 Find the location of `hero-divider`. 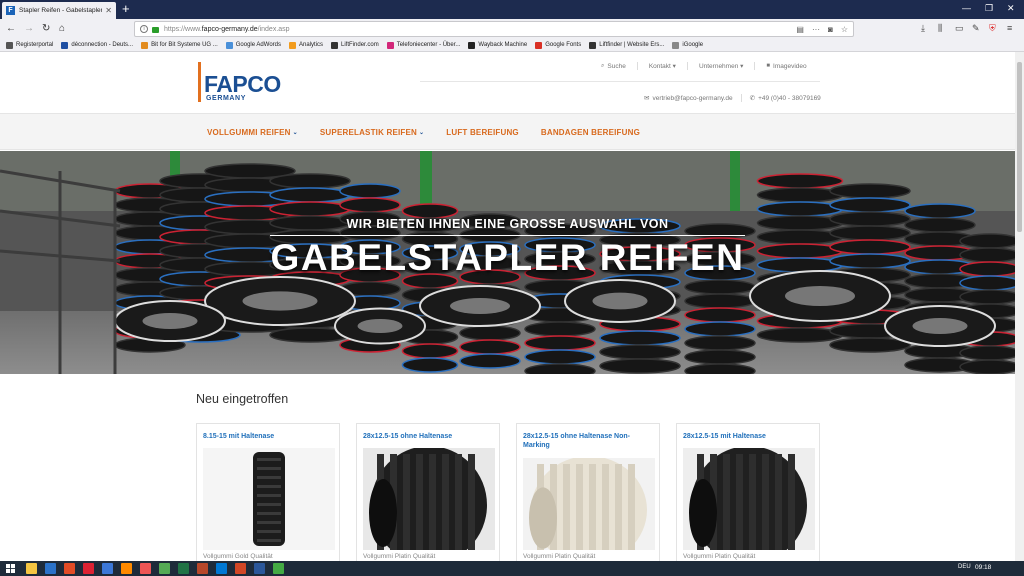

hero-divider is located at coordinates (507, 235).